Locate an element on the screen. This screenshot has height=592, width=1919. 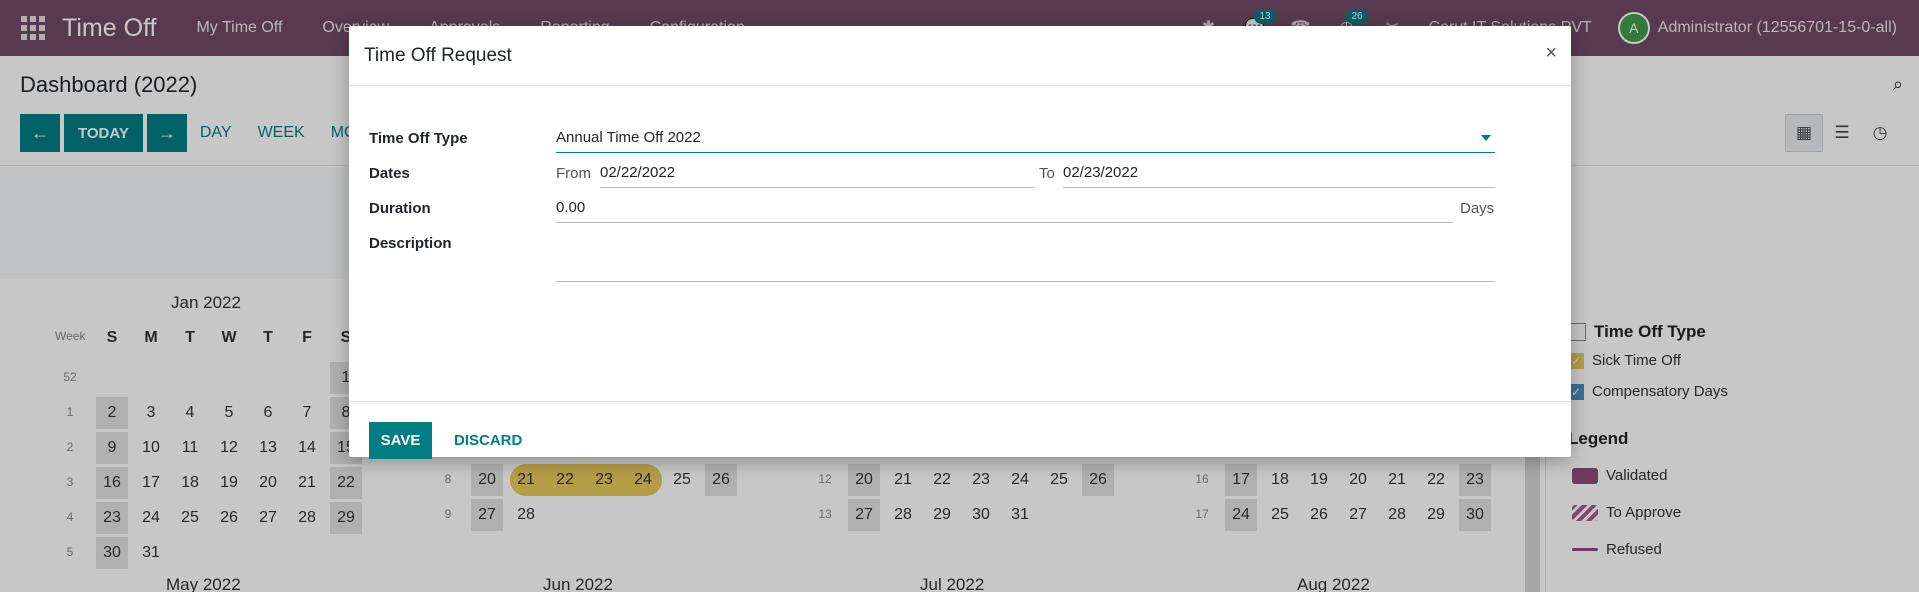
close-icon: × is located at coordinates (1551, 53).